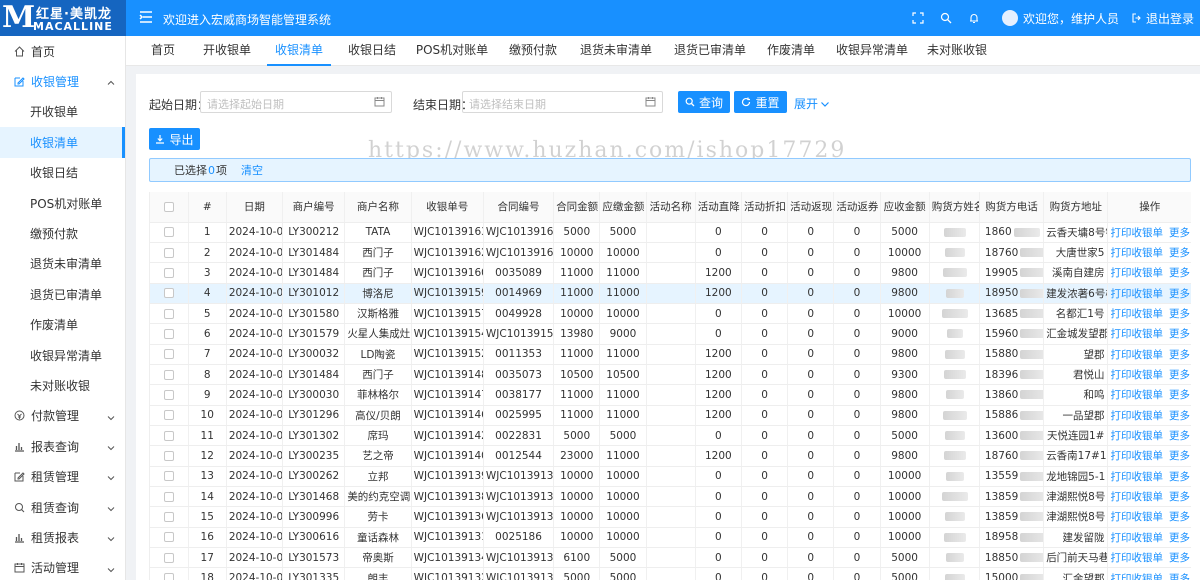  What do you see at coordinates (62, 446) in the screenshot?
I see `sidebar-item-report-query: 报表查询` at bounding box center [62, 446].